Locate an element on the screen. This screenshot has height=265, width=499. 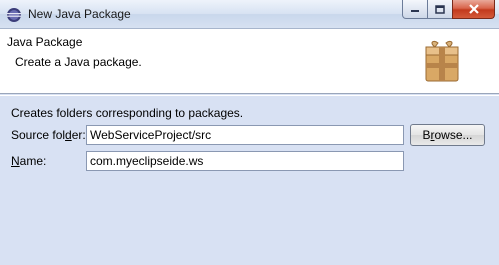
window-controls is located at coordinates (448, 9).